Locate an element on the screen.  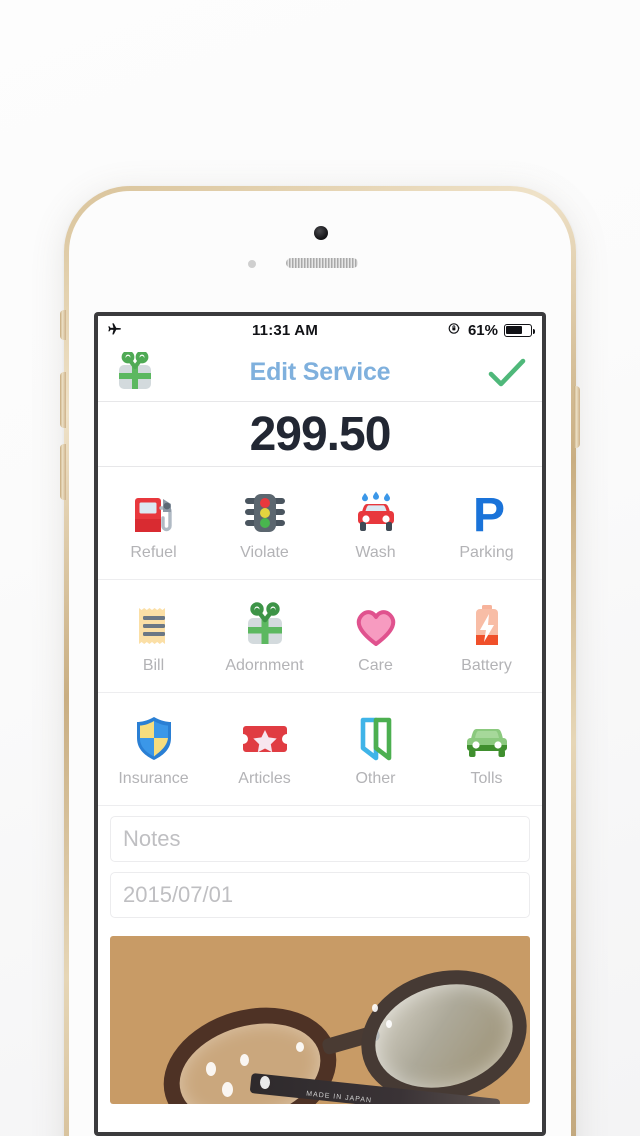
nav-gift-button is located at coordinates (135, 372).